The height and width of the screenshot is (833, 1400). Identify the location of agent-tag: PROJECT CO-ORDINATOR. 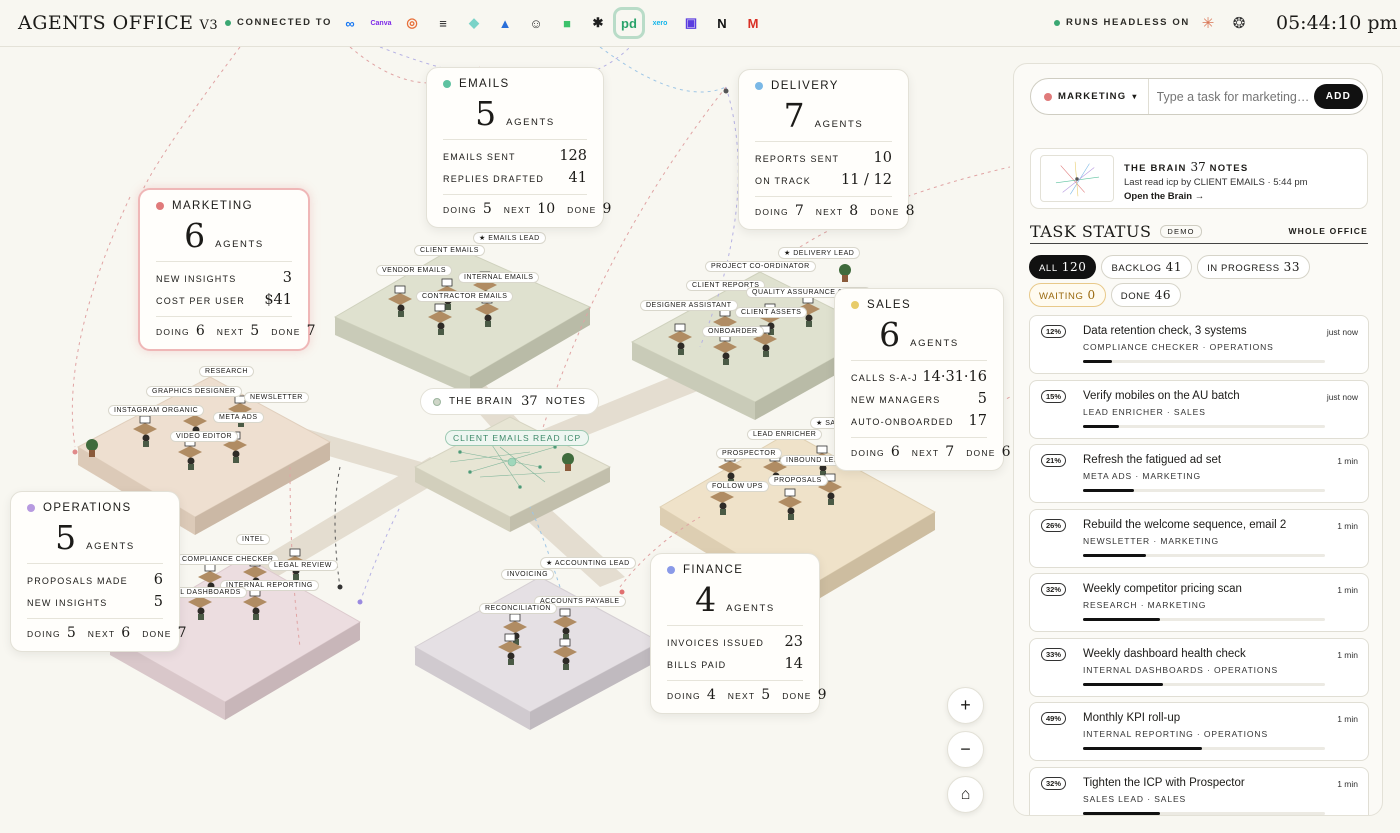
(760, 266).